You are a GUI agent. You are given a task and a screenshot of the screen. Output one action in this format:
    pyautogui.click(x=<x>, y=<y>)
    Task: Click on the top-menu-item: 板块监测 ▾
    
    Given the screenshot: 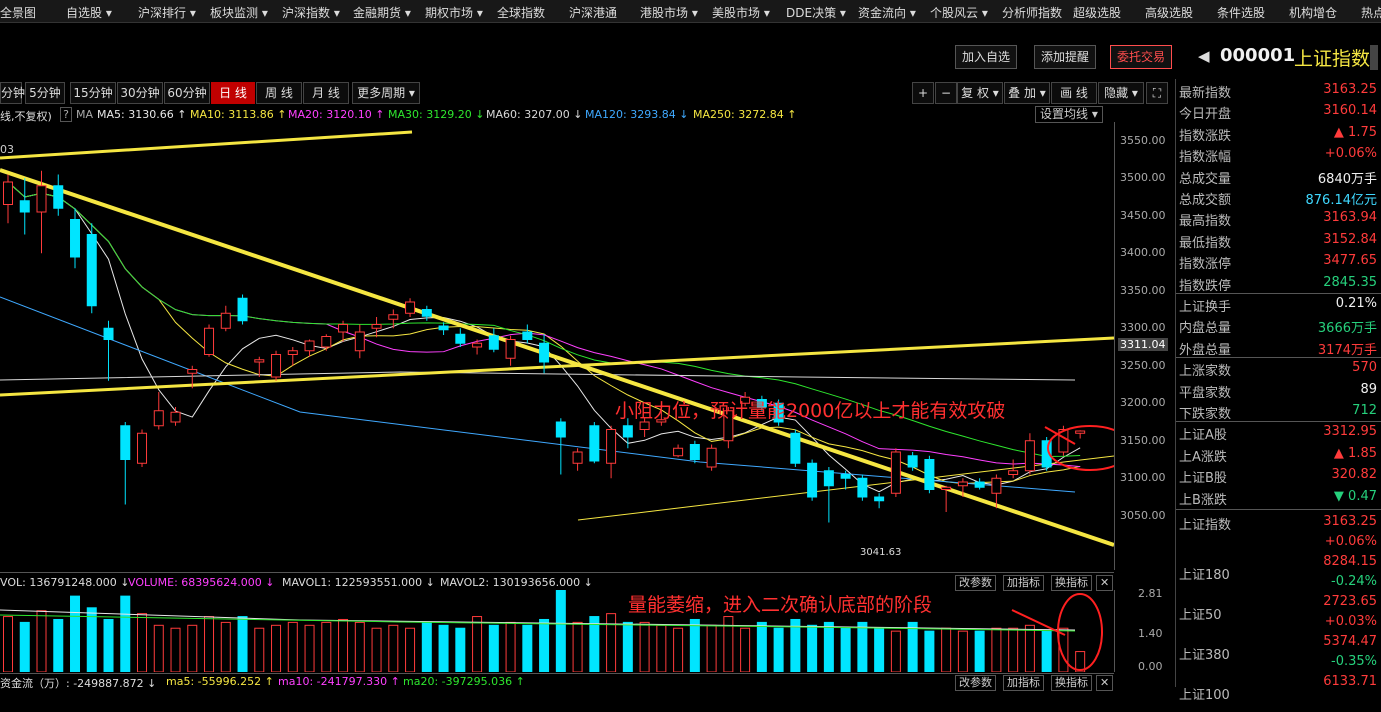 What is the action you would take?
    pyautogui.click(x=239, y=12)
    